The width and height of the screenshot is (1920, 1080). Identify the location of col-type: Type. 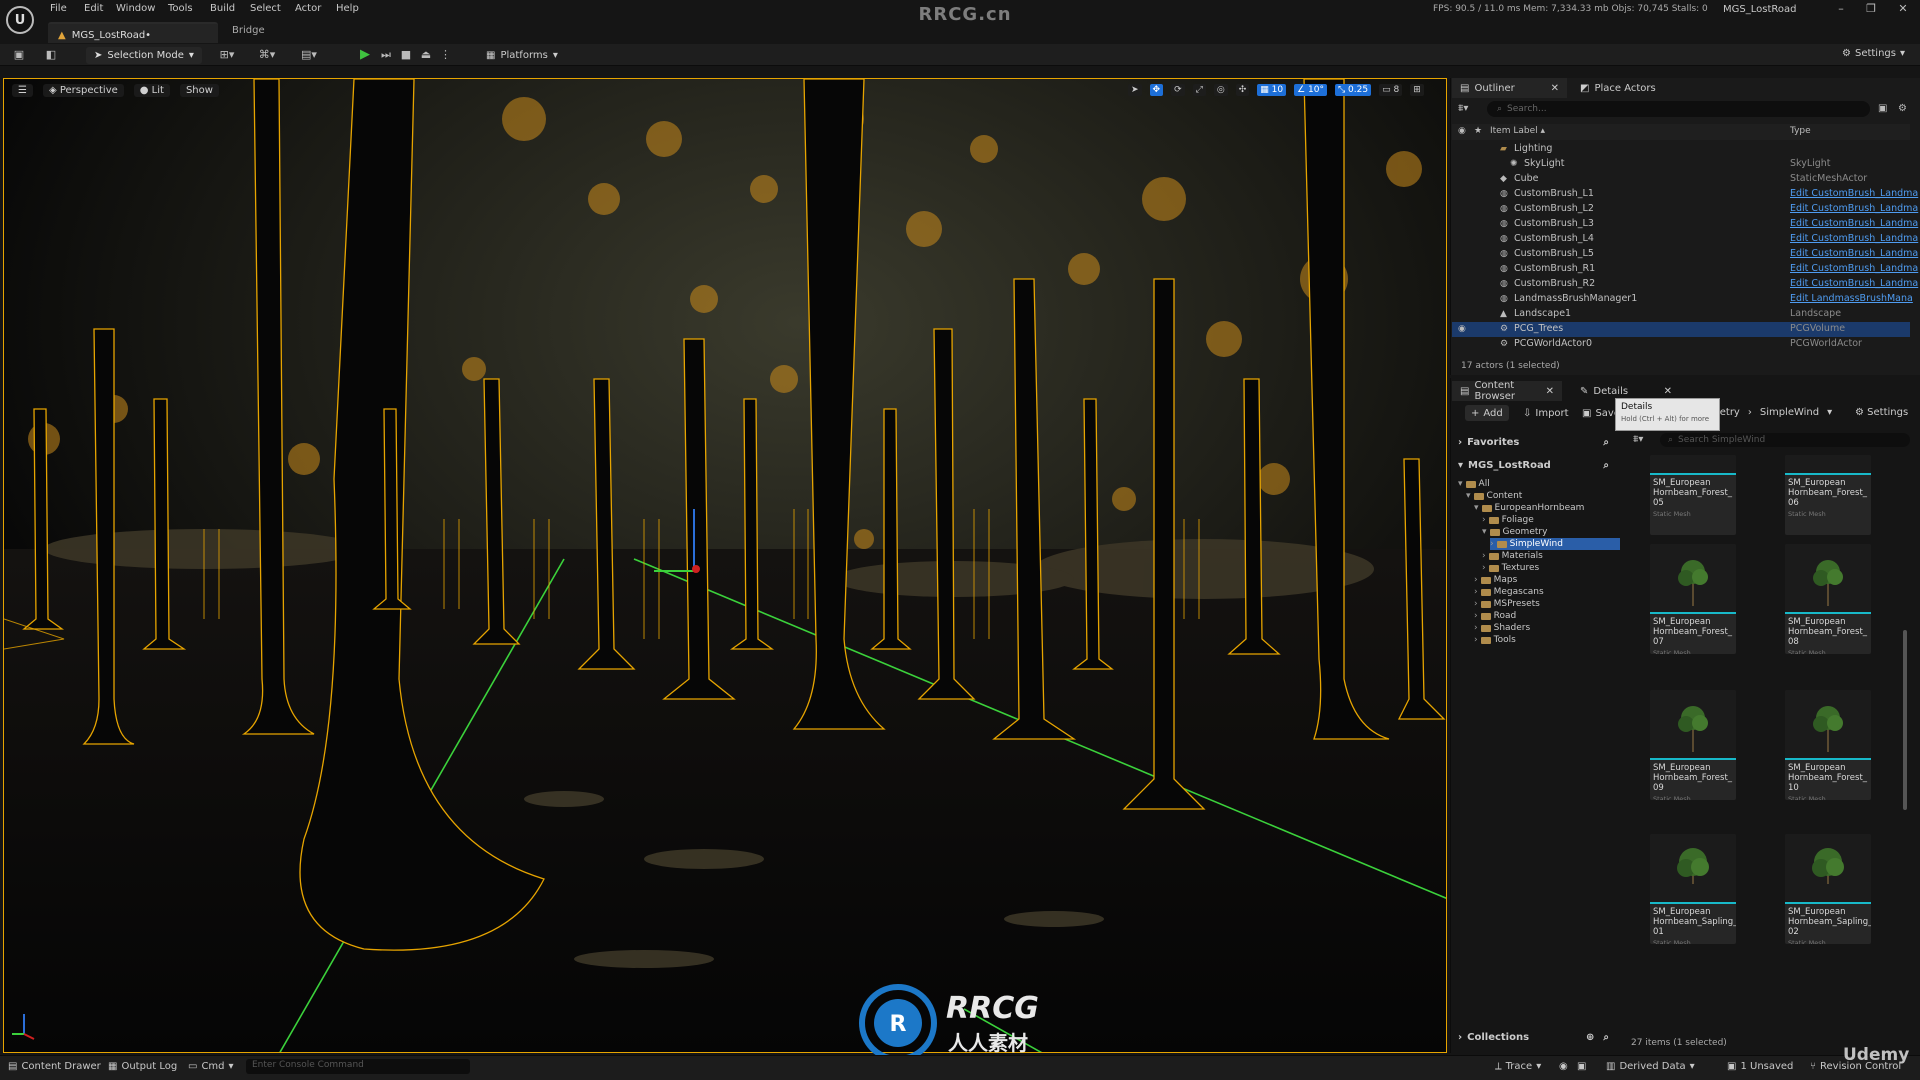
(1800, 131).